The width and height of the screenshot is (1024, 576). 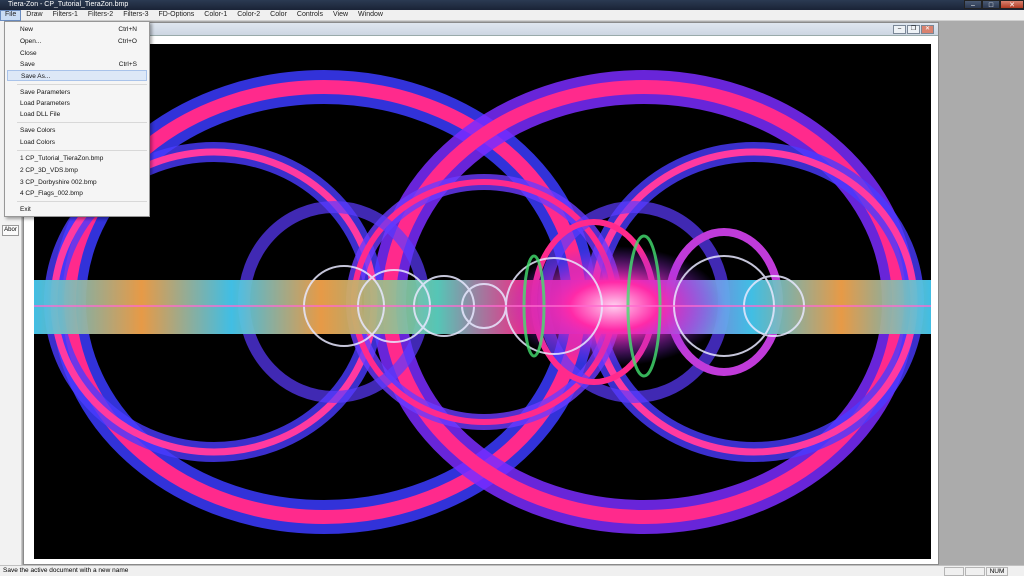 I want to click on menu-item-recent-2-label: 2 CP_3D_VDS.bmp, so click(x=49, y=170).